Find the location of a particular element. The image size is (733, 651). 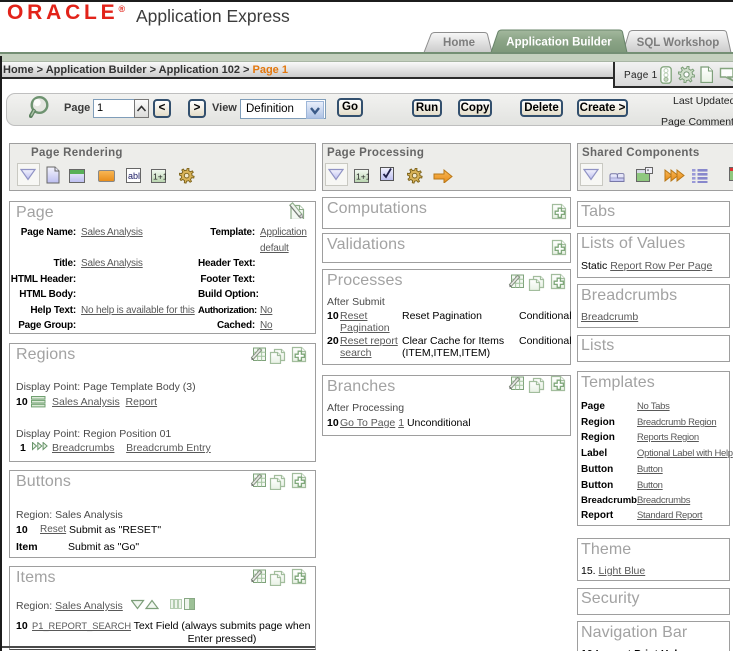

svg-text: SQL Workshop is located at coordinates (678, 43).